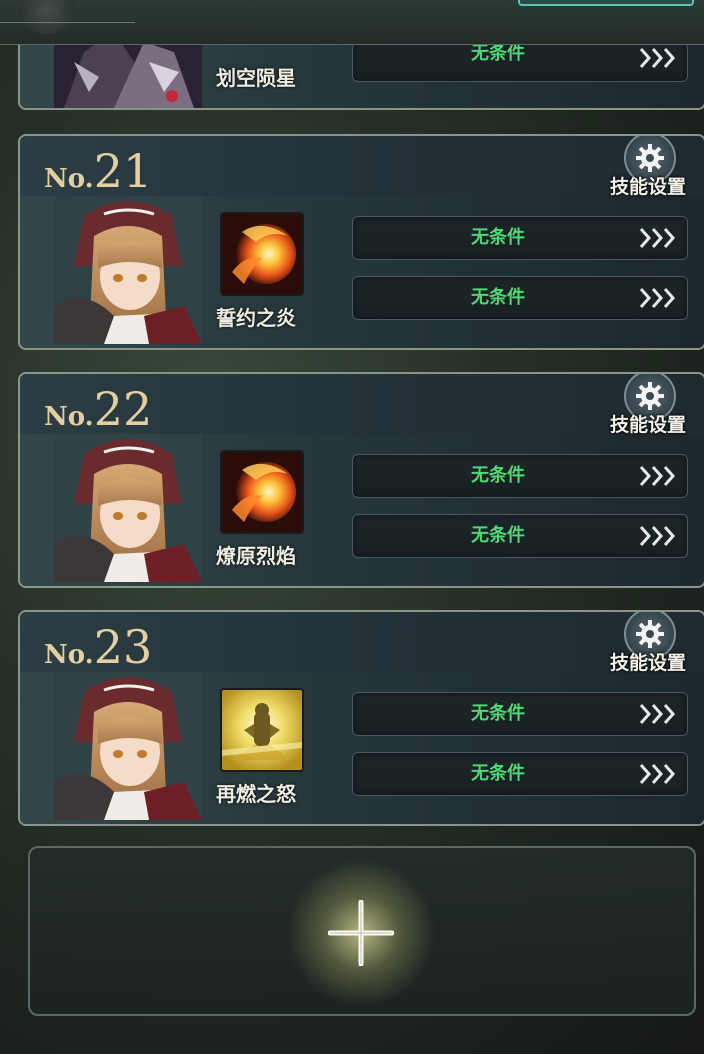  What do you see at coordinates (67, 22) in the screenshot?
I see `divider` at bounding box center [67, 22].